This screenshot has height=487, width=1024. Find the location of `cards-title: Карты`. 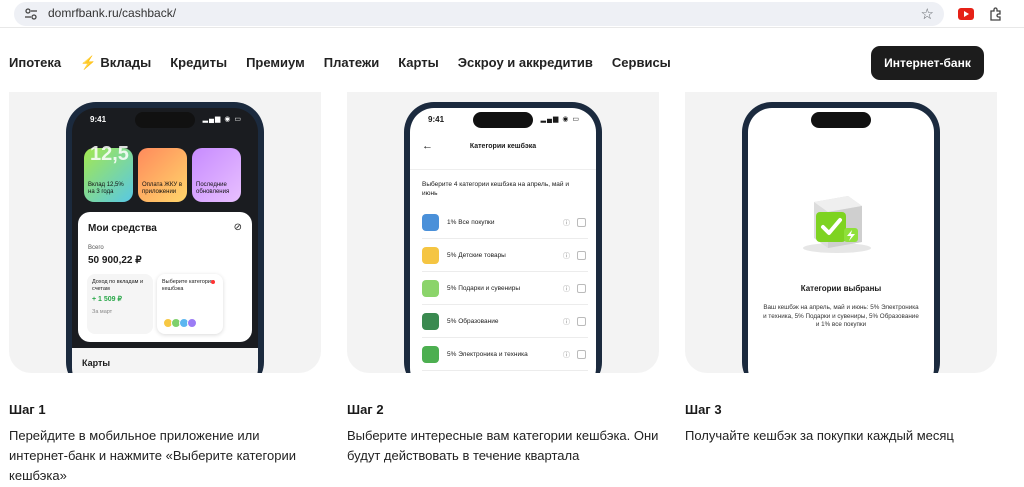

cards-title: Карты is located at coordinates (96, 363).